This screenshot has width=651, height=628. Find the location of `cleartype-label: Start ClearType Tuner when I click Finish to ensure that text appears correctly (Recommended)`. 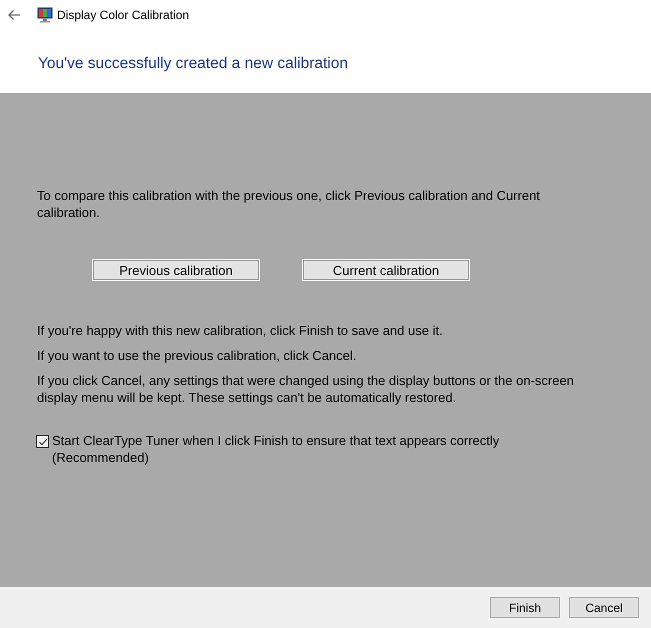

cleartype-label: Start ClearType Tuner when I click Finish to ensure that text appears correctly (Recommended) is located at coordinates (276, 449).